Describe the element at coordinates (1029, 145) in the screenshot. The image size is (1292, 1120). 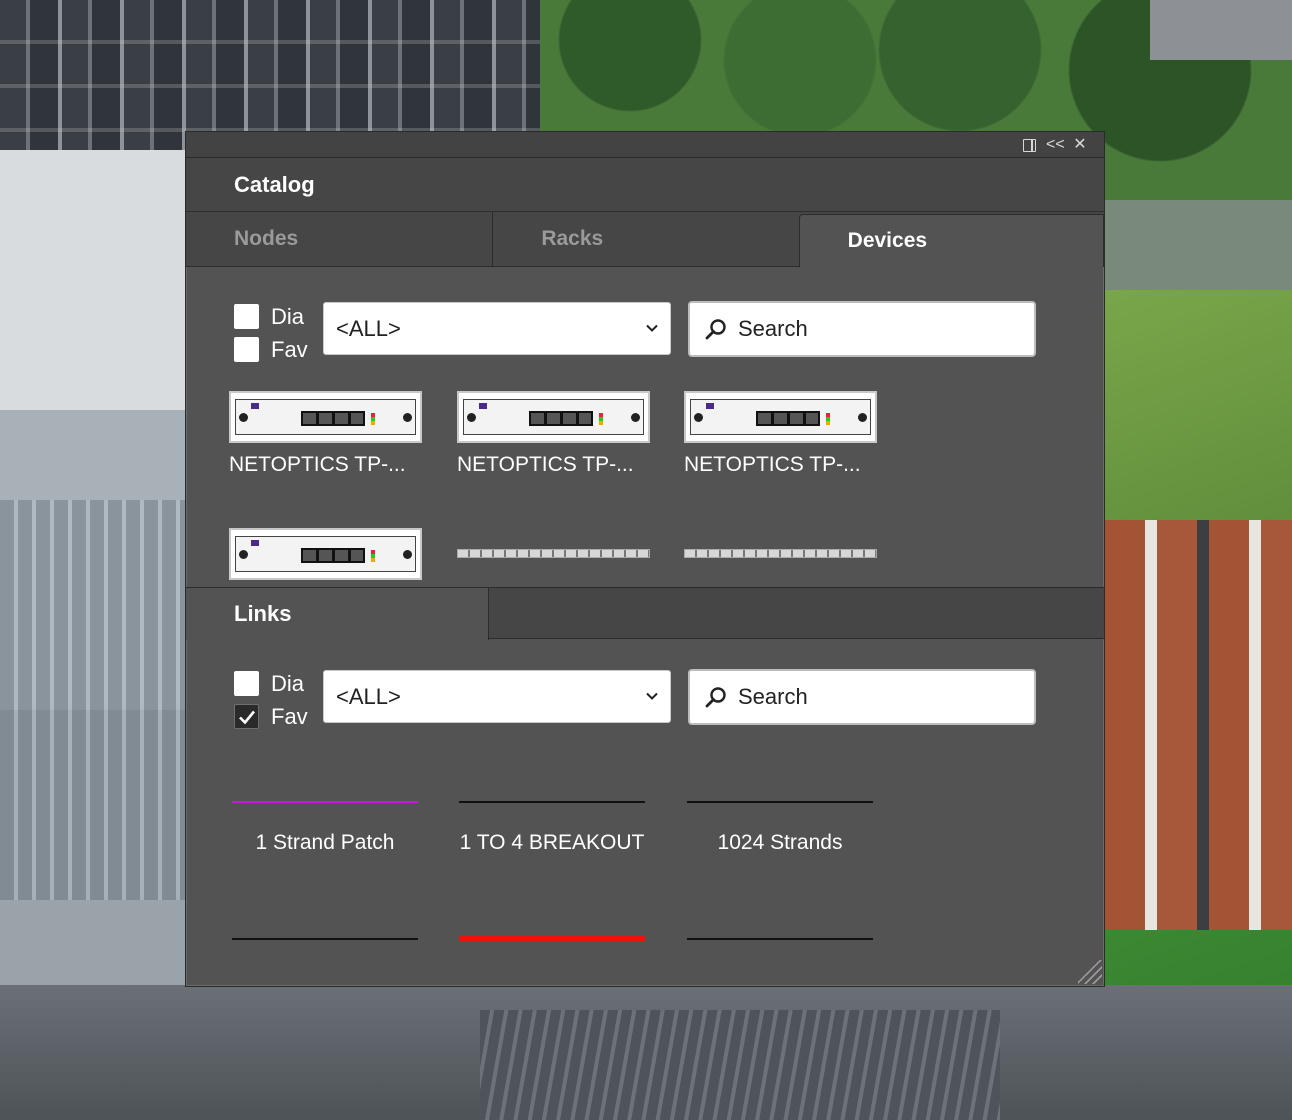
I see `dock-icon` at that location.